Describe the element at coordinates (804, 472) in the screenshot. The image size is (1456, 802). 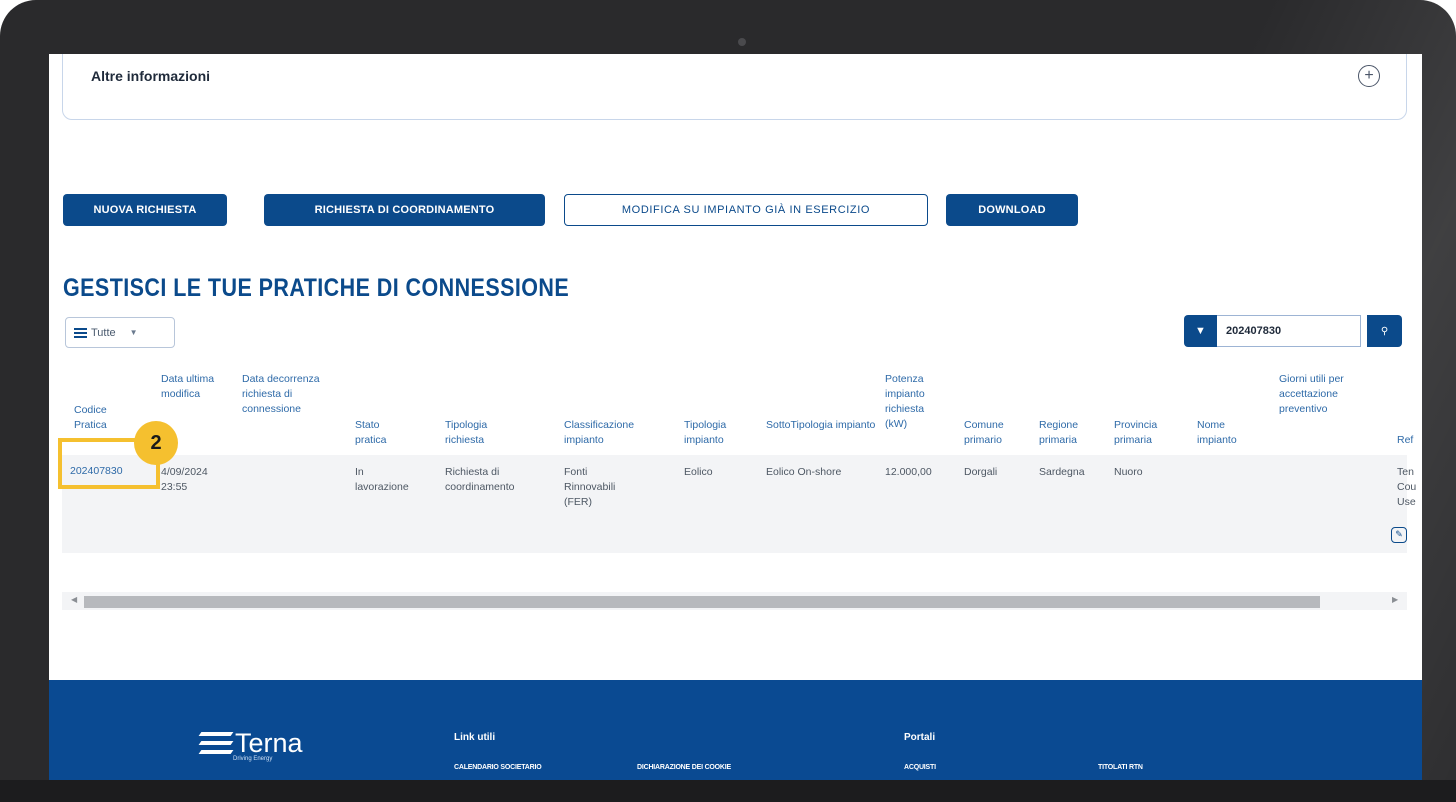
I see `cell-sottotipologia-impianto: Eolico On-shore` at that location.